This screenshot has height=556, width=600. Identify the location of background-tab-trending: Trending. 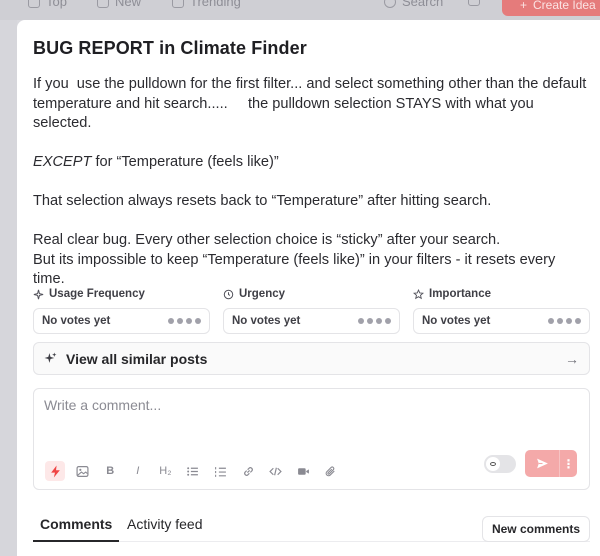
(206, 4).